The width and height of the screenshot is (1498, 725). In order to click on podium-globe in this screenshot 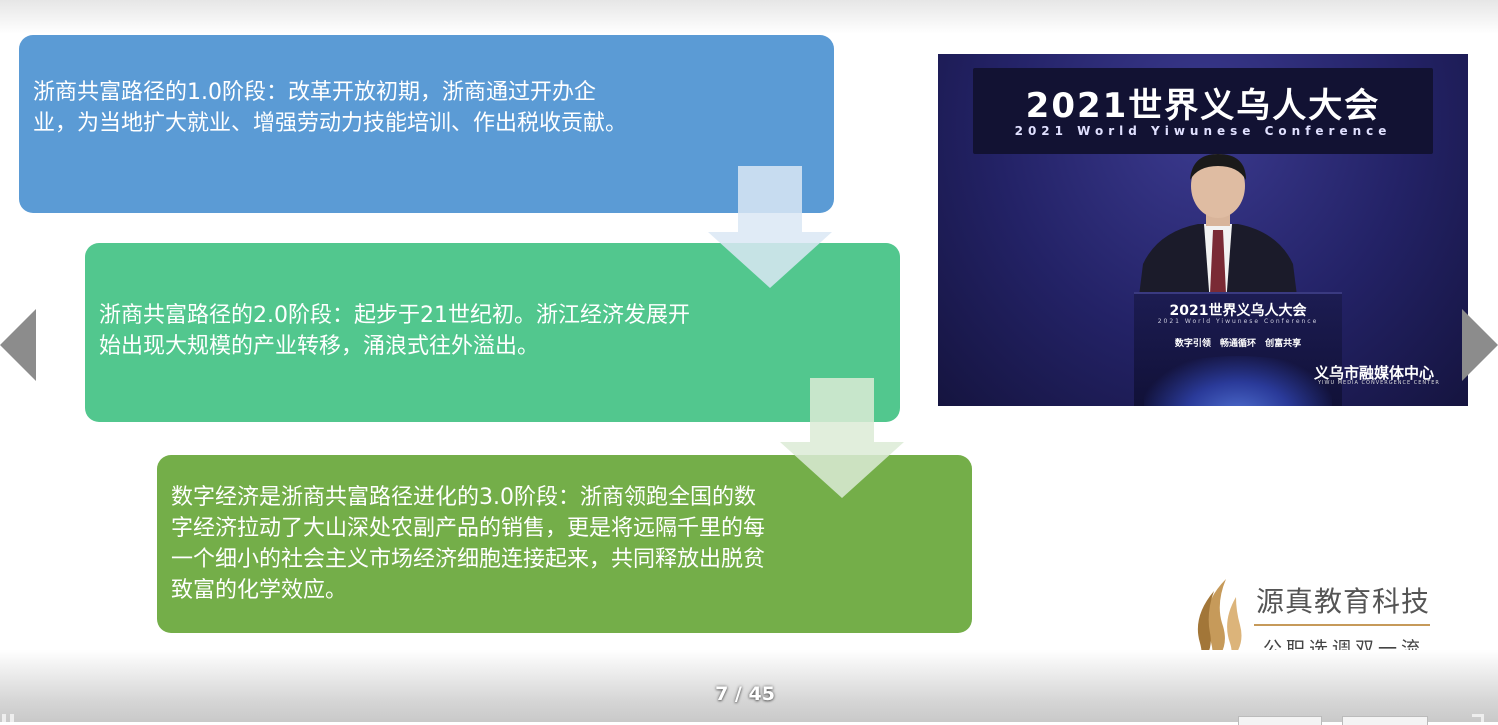, I will do `click(1238, 381)`.